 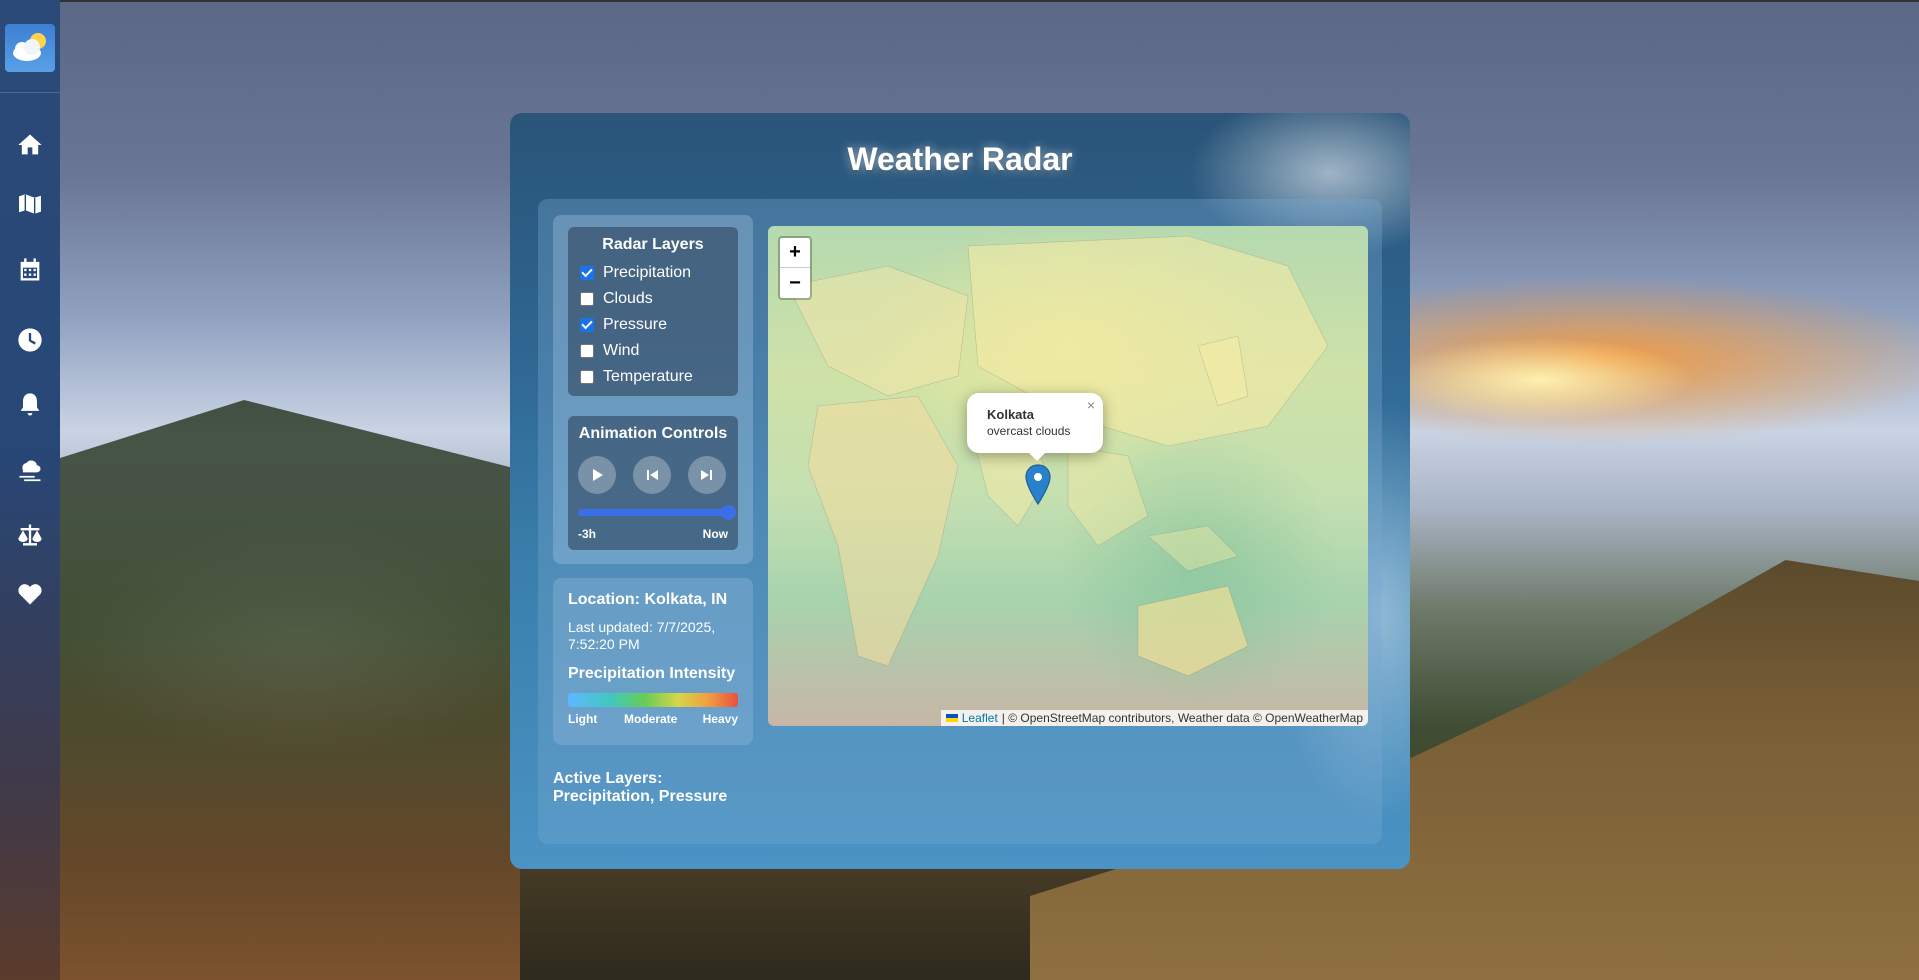 I want to click on sidebar-item-favorites, so click(x=30, y=594).